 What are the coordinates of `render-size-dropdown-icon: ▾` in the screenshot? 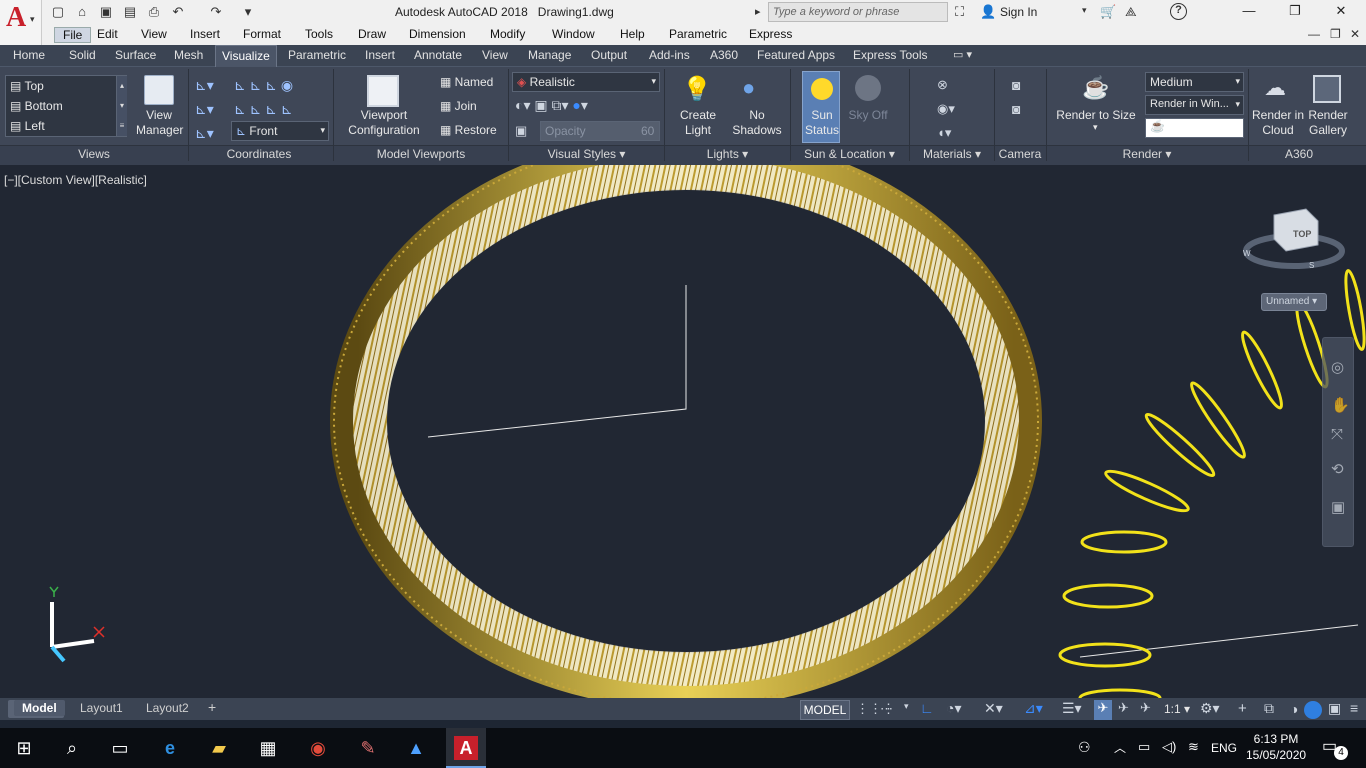 It's located at (1095, 127).